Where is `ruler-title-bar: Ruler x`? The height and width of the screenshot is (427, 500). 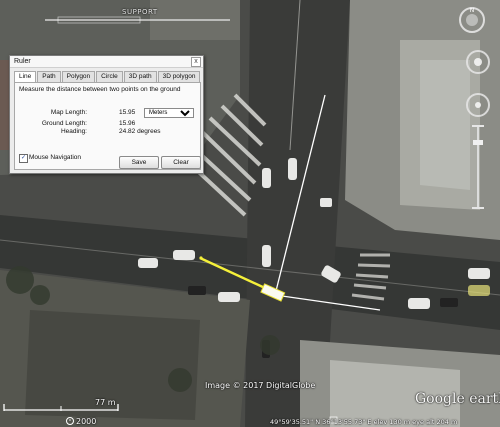 ruler-title-bar: Ruler x is located at coordinates (106, 62).